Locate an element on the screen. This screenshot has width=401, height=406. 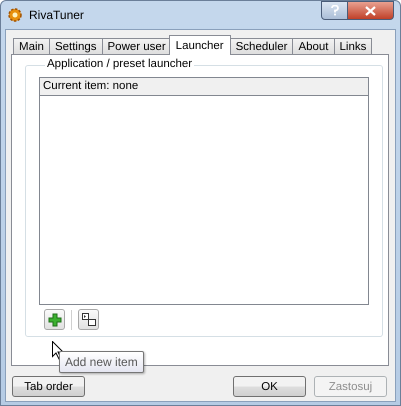
plus-icon is located at coordinates (55, 319).